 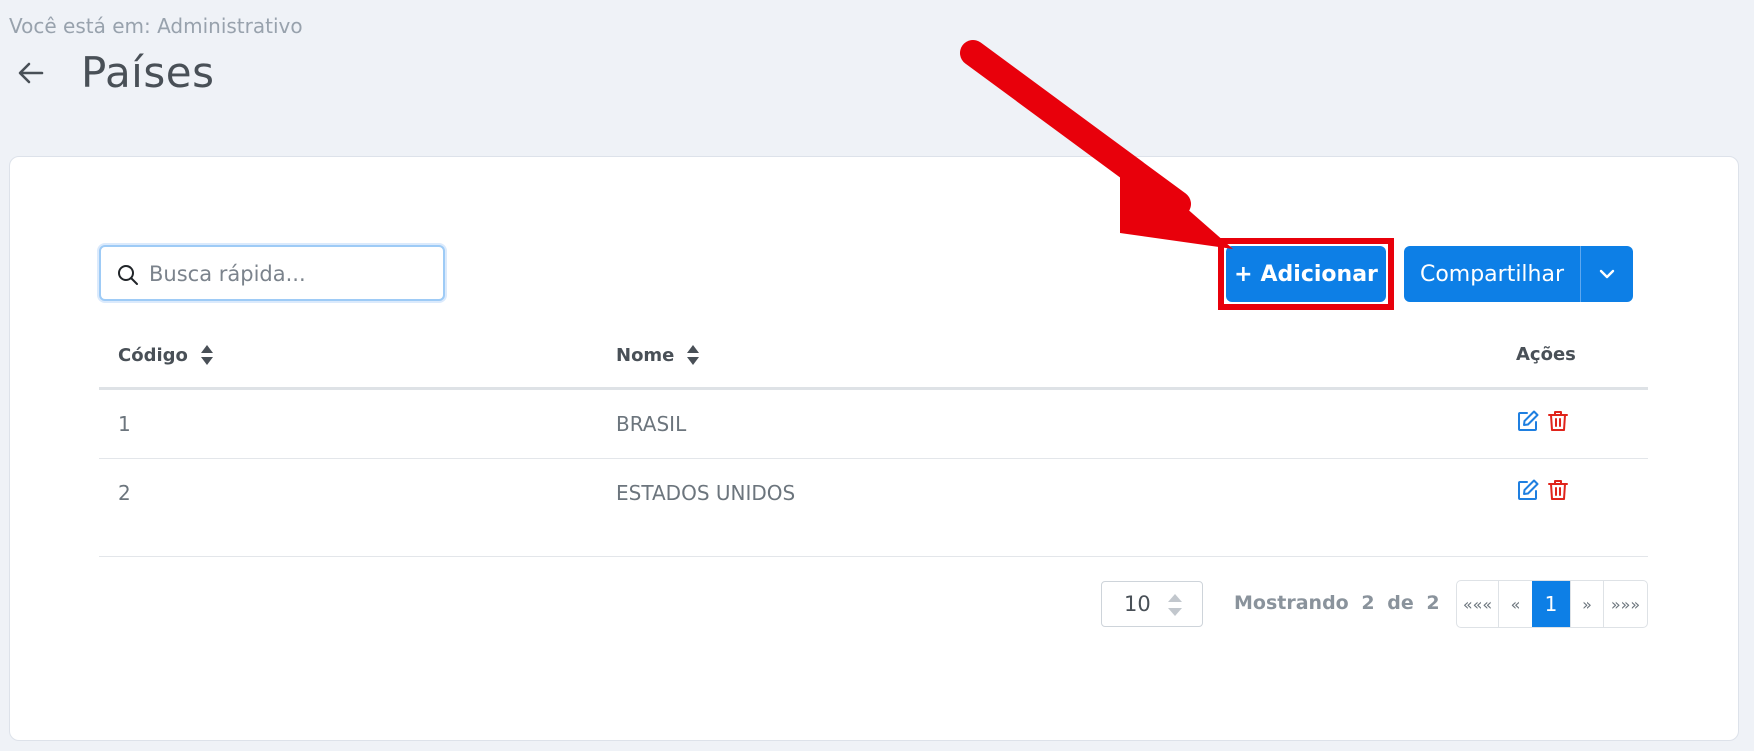 I want to click on table-header-divider, so click(x=873, y=388).